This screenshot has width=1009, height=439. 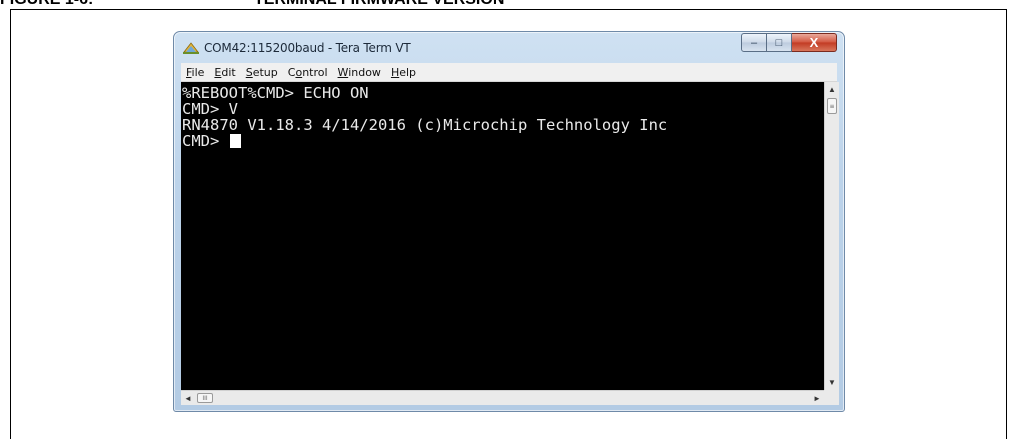 What do you see at coordinates (205, 398) in the screenshot?
I see `horizontal-scroll-thumb: III` at bounding box center [205, 398].